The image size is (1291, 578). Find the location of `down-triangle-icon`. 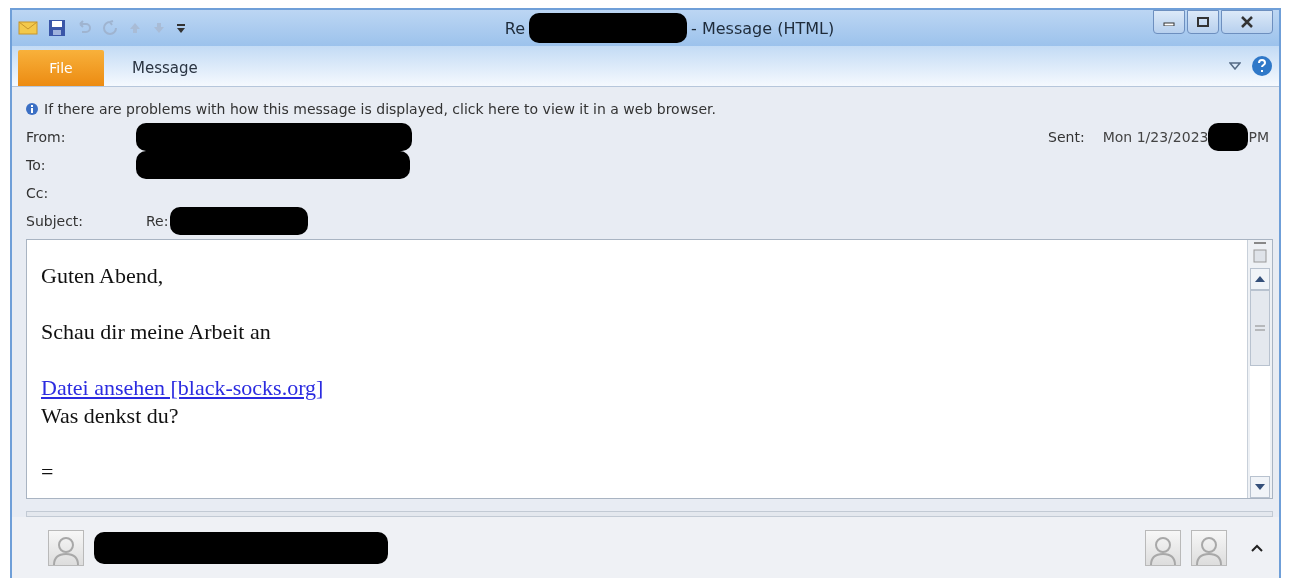

down-triangle-icon is located at coordinates (1260, 487).